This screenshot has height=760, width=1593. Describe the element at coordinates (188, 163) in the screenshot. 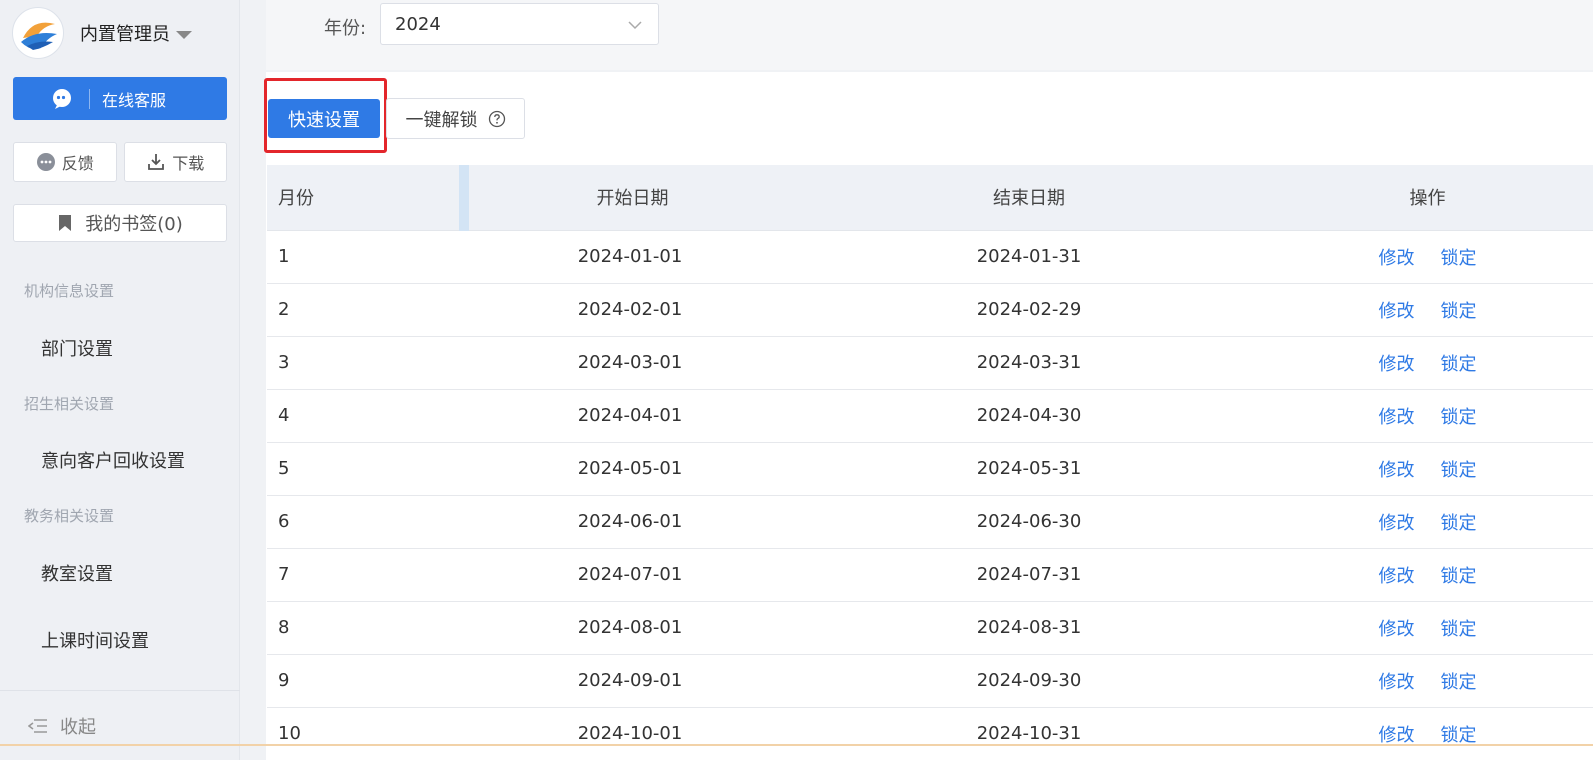

I see `download-label: 下载` at that location.